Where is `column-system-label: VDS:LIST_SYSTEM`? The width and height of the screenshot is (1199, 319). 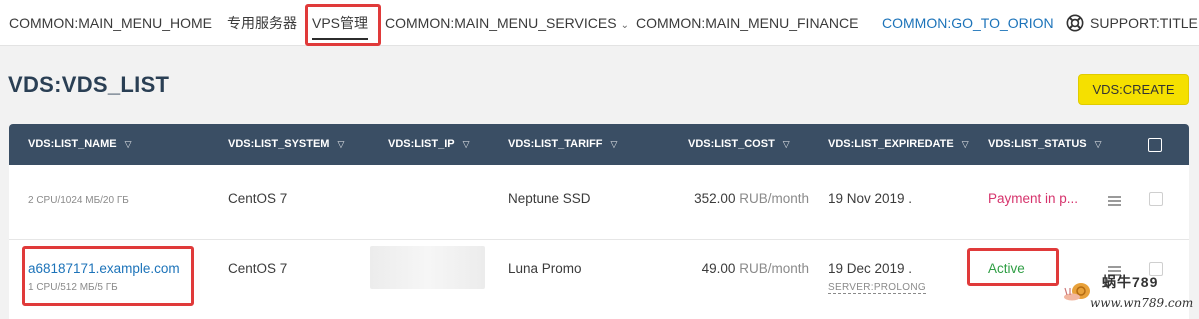
column-system-label: VDS:LIST_SYSTEM is located at coordinates (279, 144).